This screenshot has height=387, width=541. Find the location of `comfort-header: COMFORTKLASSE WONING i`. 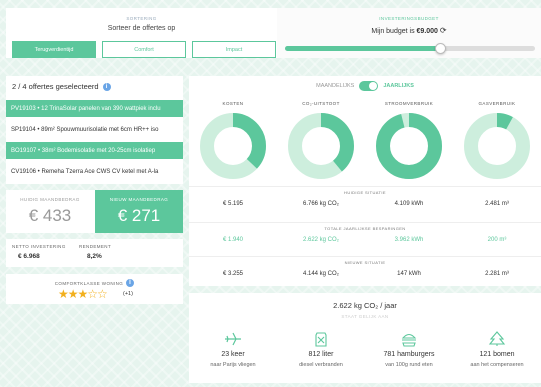

comfort-header: COMFORTKLASSE WONING i is located at coordinates (94, 283).